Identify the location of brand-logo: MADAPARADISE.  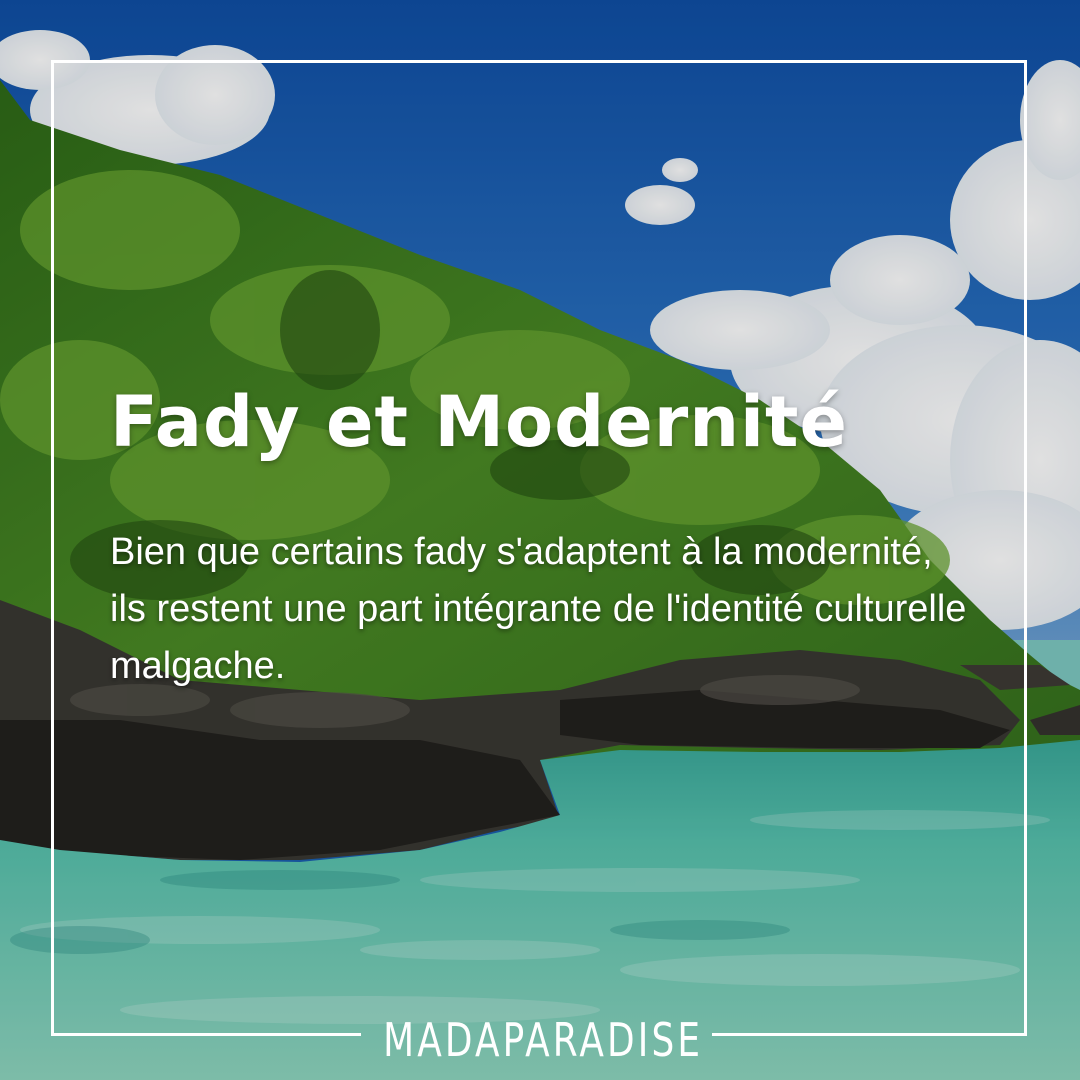
(543, 1040).